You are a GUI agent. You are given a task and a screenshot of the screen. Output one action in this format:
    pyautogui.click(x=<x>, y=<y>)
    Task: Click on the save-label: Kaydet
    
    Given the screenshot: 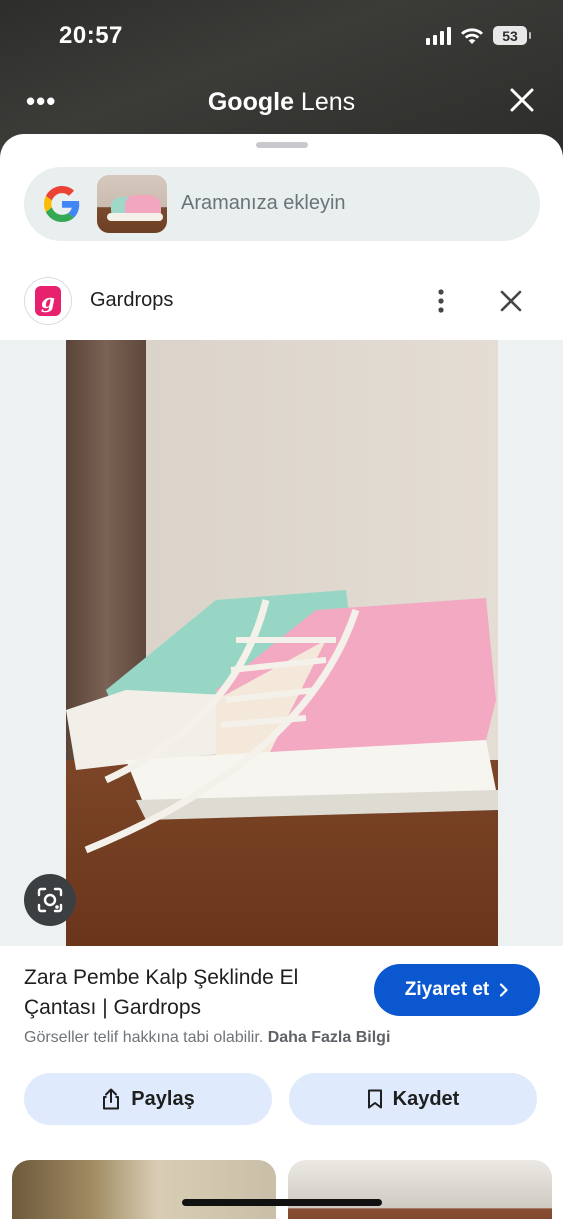 What is the action you would take?
    pyautogui.click(x=426, y=1098)
    